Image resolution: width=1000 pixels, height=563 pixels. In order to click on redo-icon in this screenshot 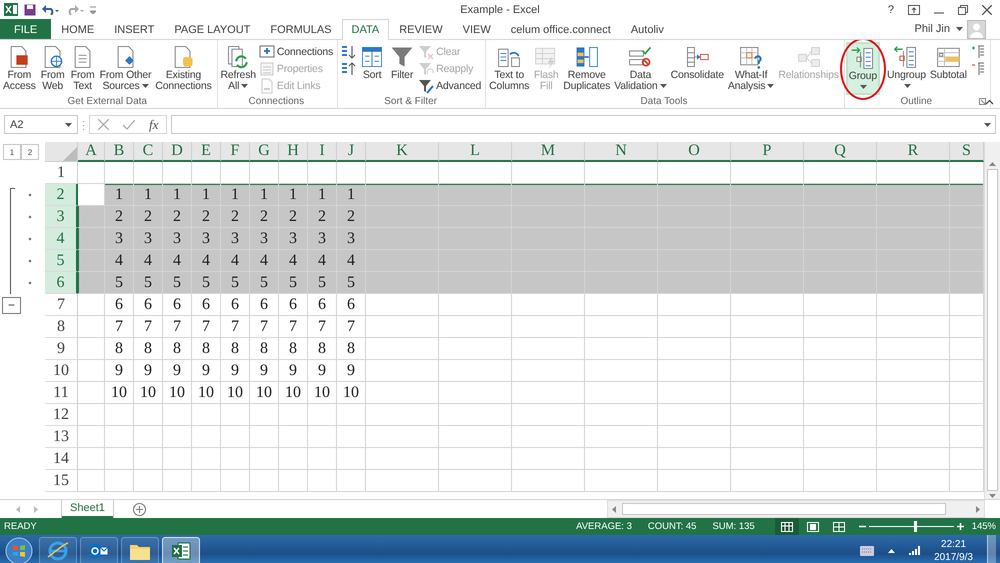, I will do `click(75, 9)`.